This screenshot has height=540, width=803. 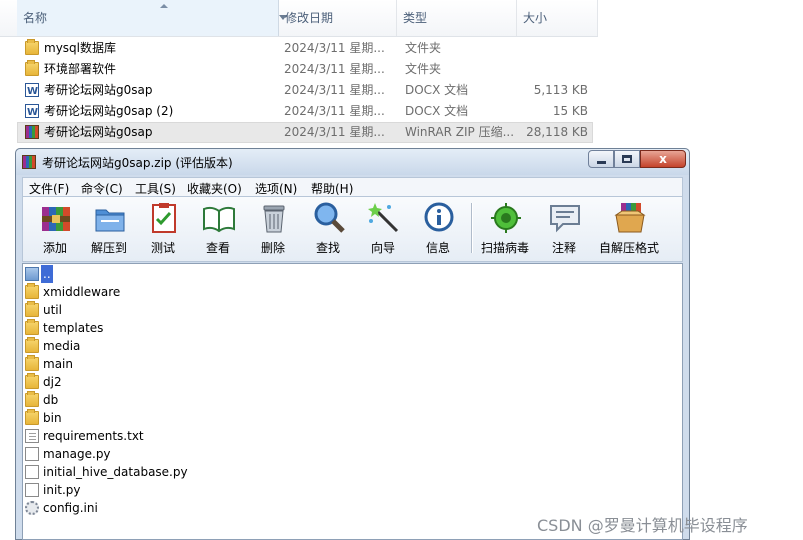 What do you see at coordinates (628, 248) in the screenshot?
I see `sfx-label: 自解压格式` at bounding box center [628, 248].